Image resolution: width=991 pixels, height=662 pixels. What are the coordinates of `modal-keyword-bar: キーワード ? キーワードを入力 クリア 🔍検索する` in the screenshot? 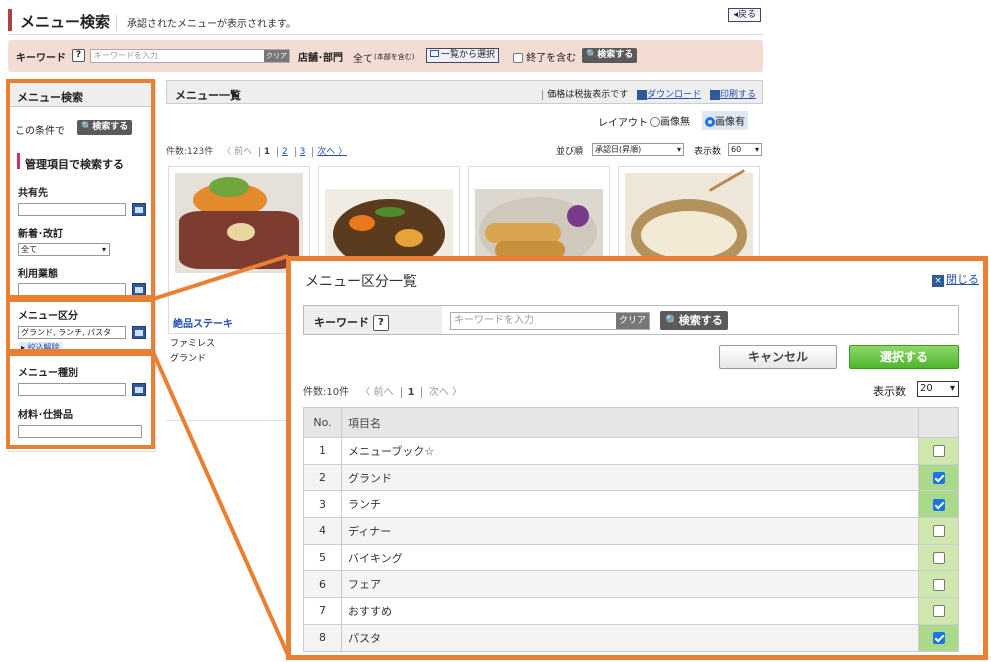 It's located at (631, 320).